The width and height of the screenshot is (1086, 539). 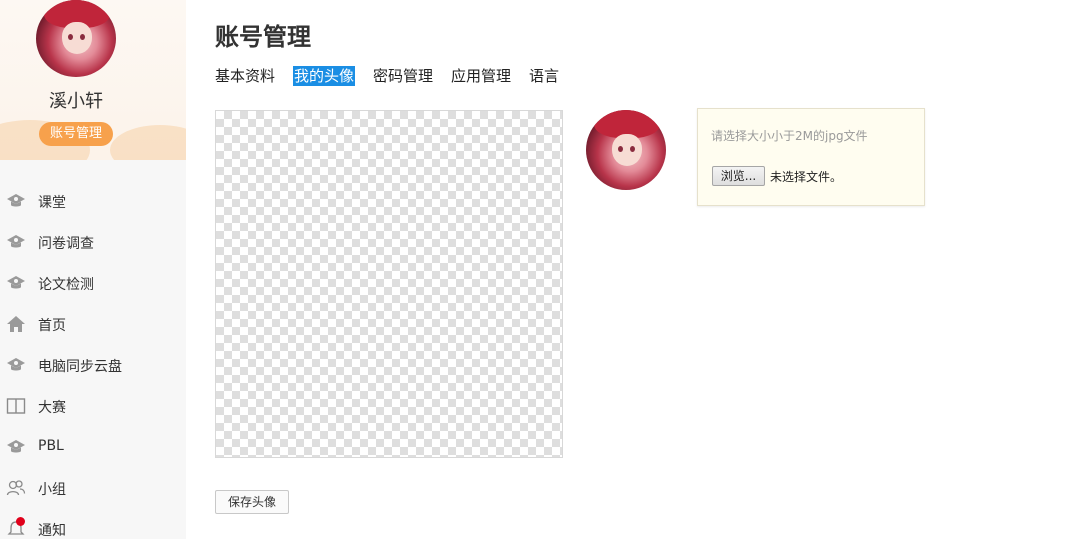 I want to click on home-icon, so click(x=16, y=324).